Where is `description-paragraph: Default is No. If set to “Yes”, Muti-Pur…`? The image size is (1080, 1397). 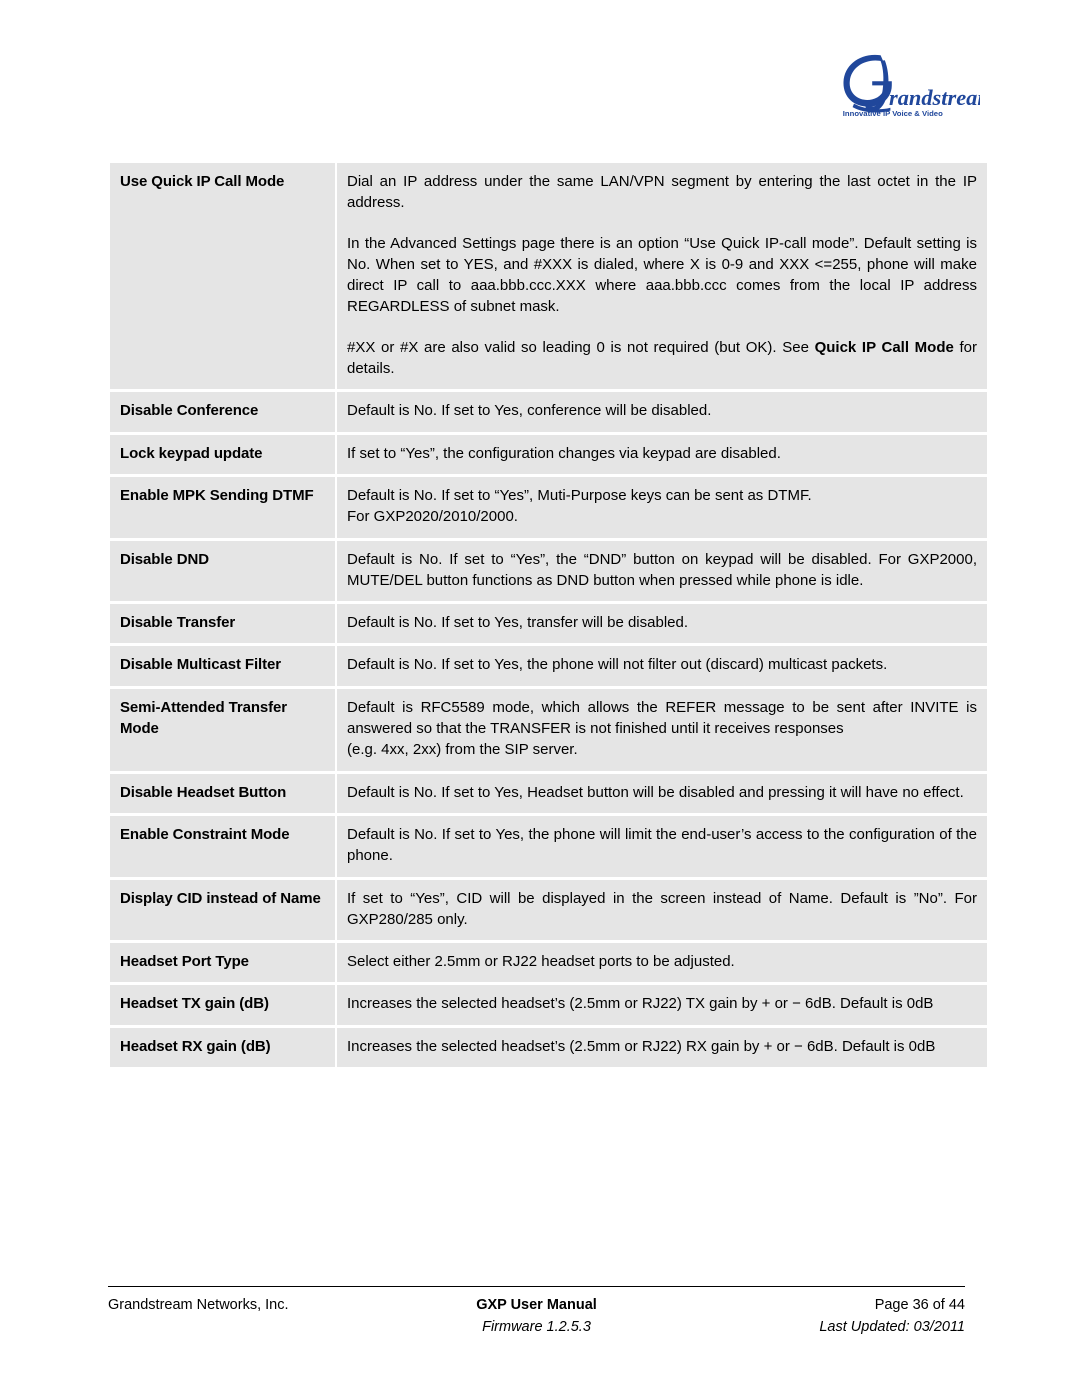
description-paragraph: Default is No. If set to “Yes”, Muti-Pur… is located at coordinates (579, 495).